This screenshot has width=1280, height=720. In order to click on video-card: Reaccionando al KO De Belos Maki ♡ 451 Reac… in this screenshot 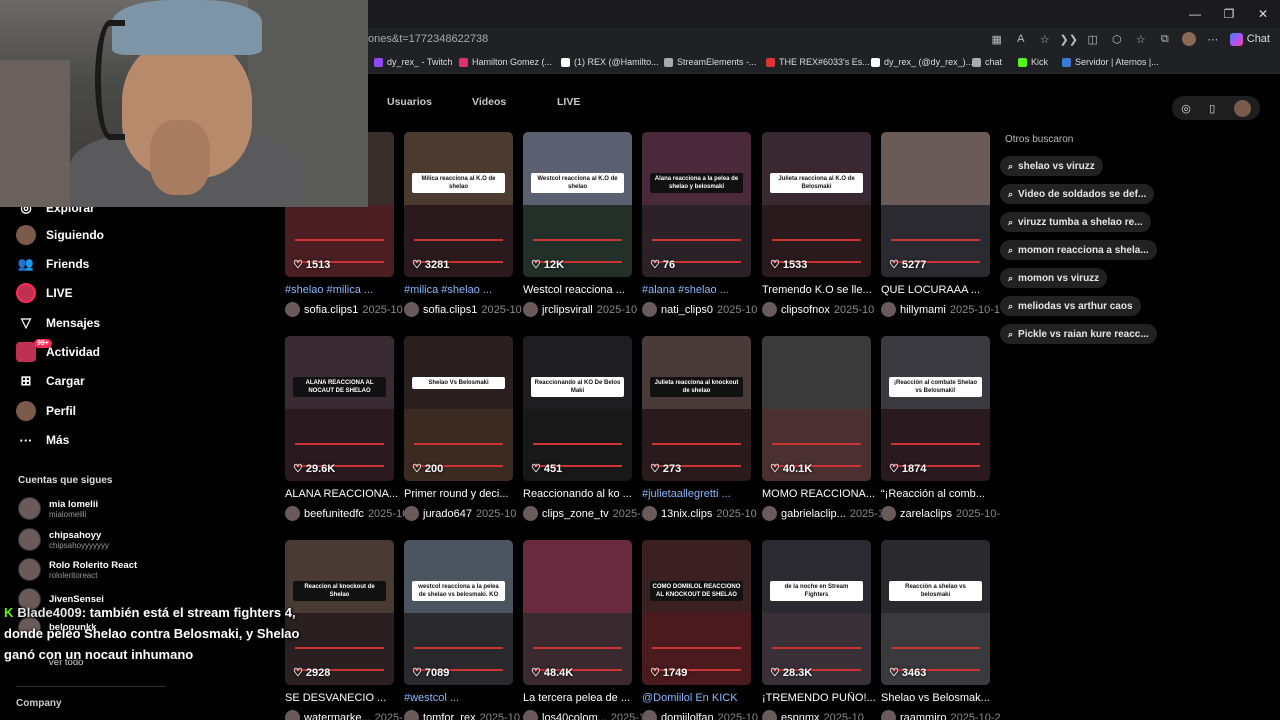, I will do `click(582, 428)`.